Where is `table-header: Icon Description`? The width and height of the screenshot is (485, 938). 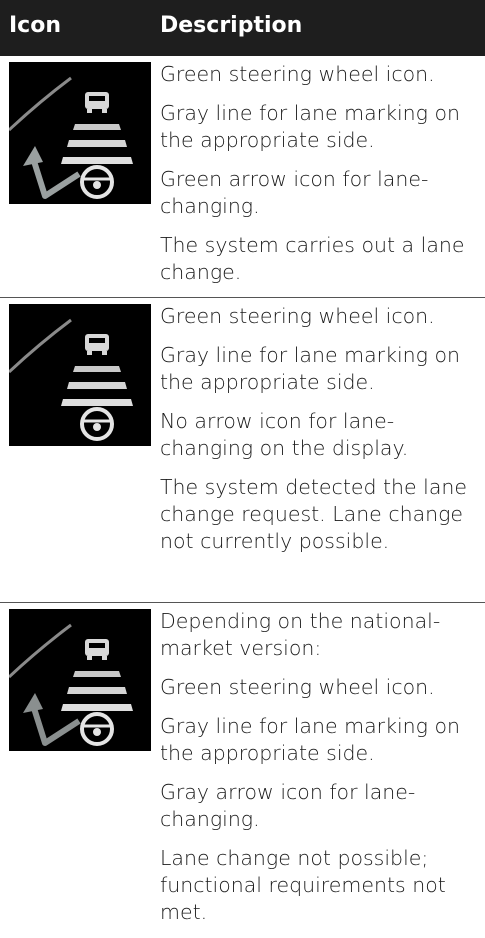
table-header: Icon Description is located at coordinates (242, 28).